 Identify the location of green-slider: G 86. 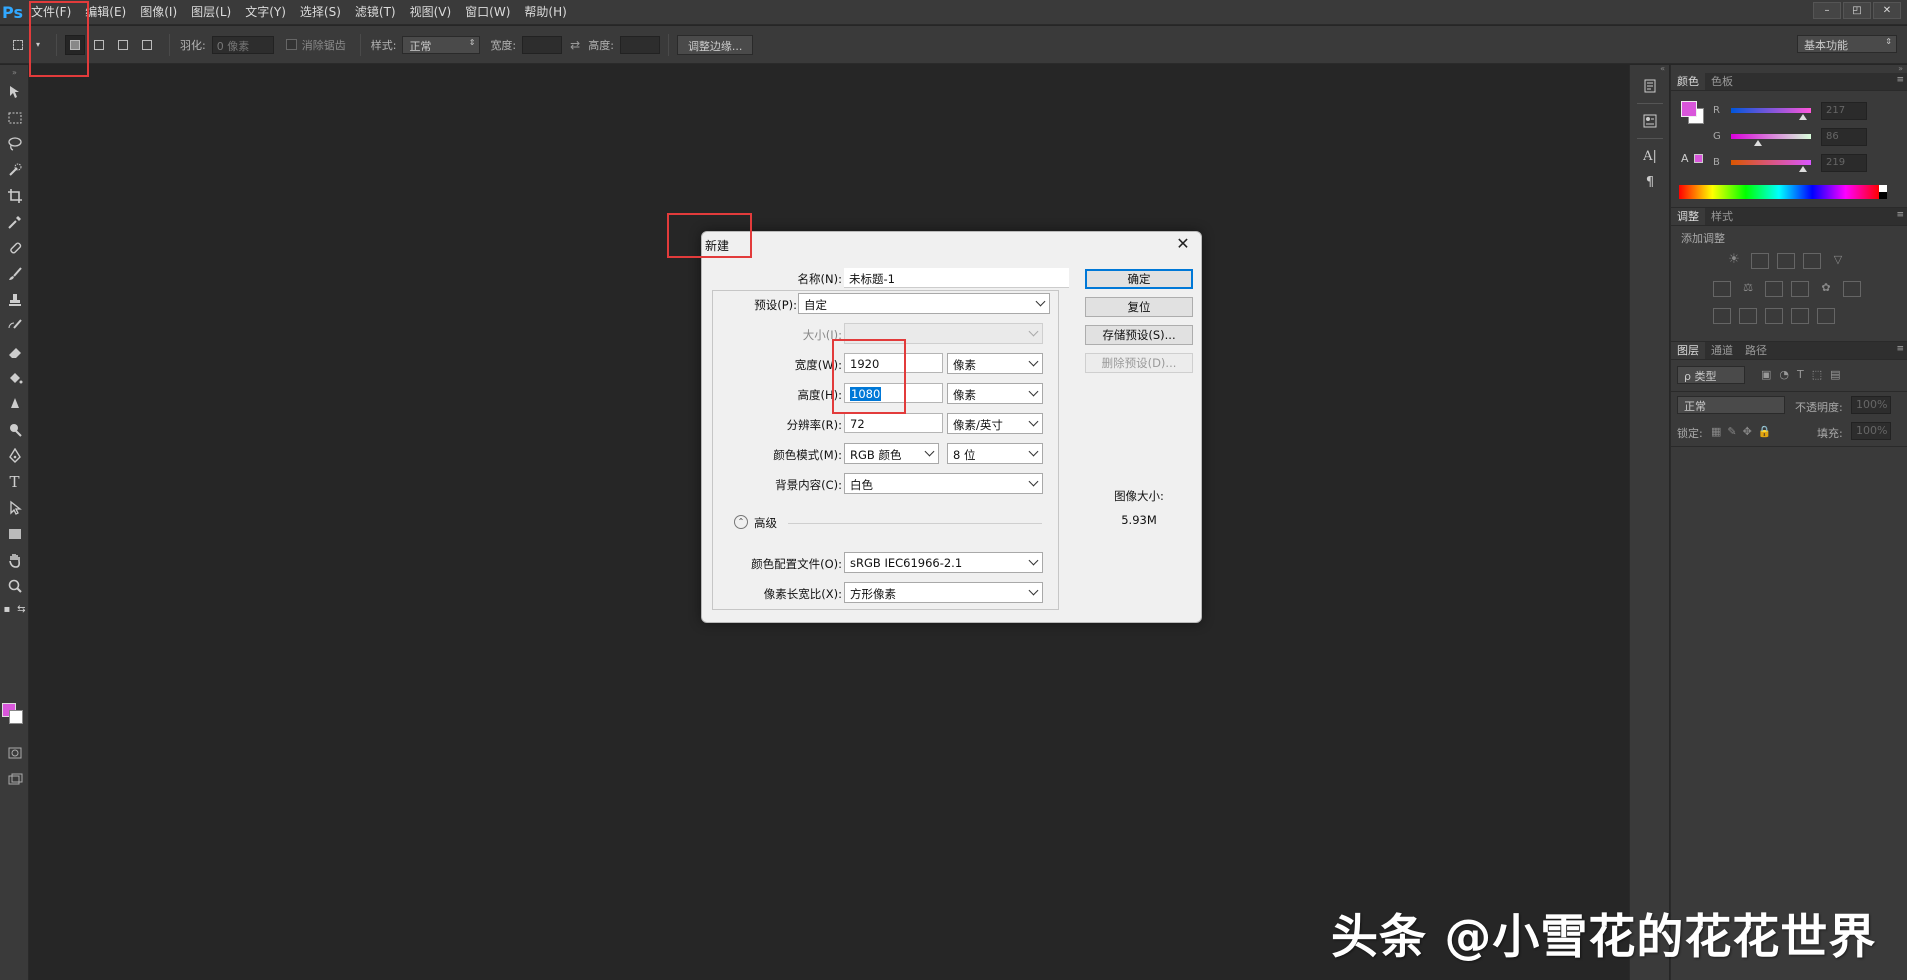
(1789, 137).